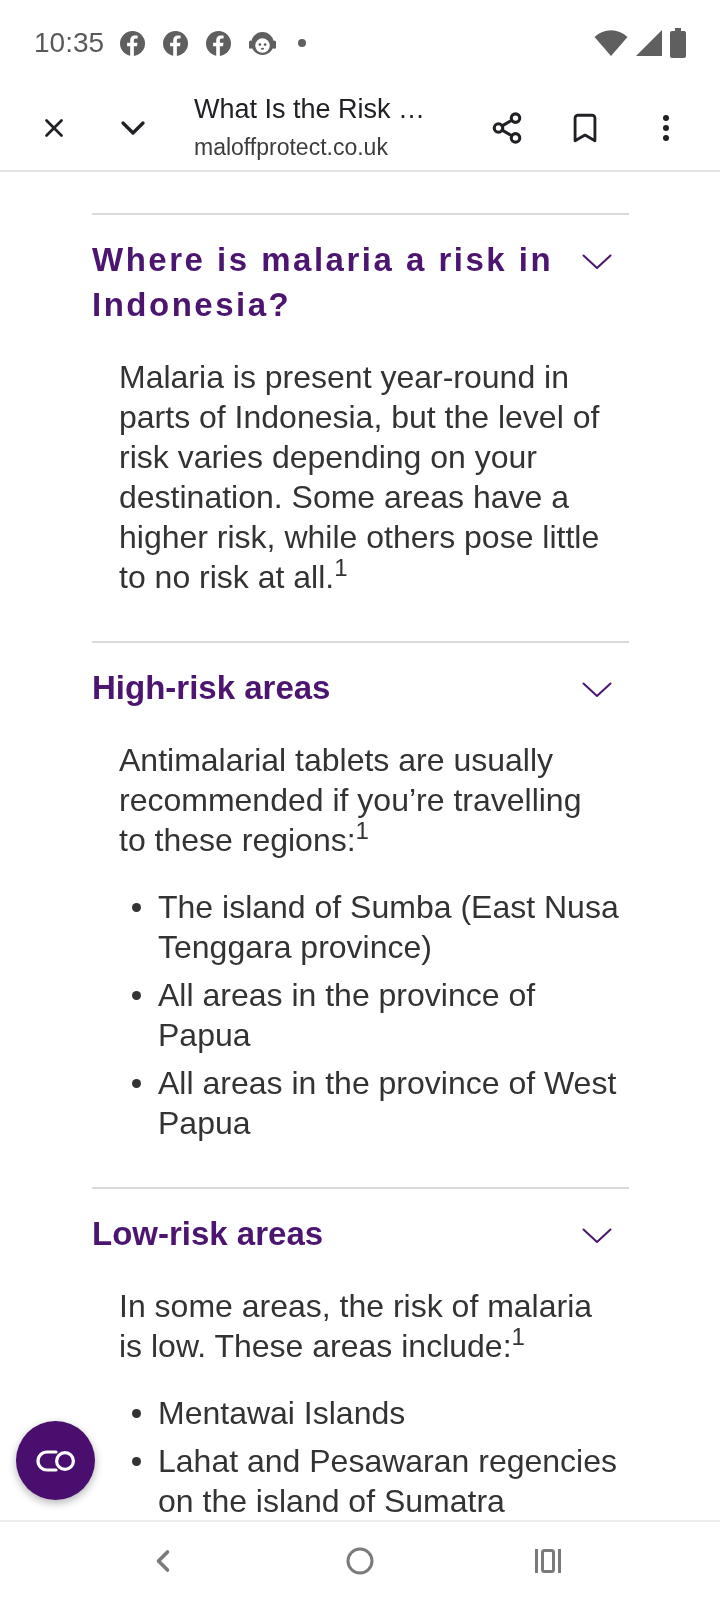 The image size is (720, 1600). Describe the element at coordinates (649, 43) in the screenshot. I see `signal-icon` at that location.